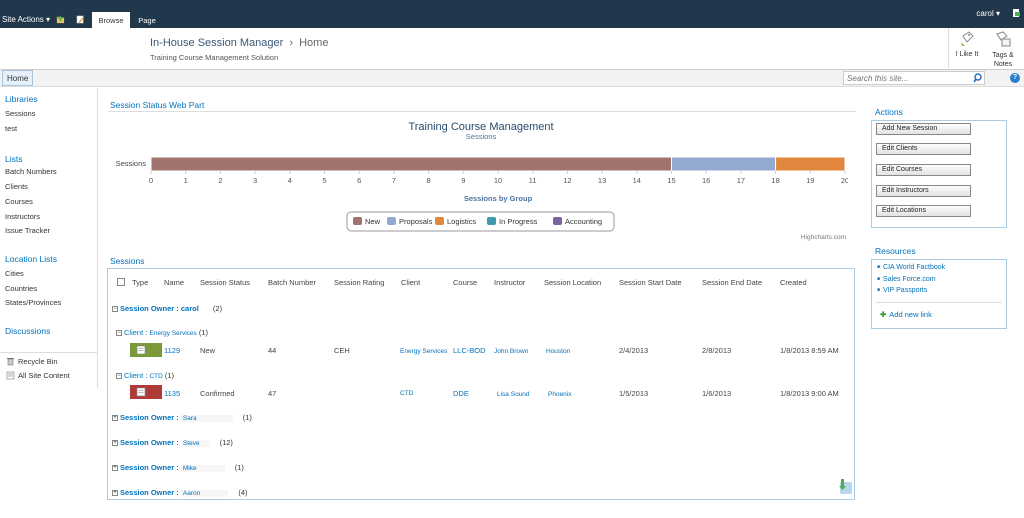 The image size is (1024, 518). What do you see at coordinates (11, 128) in the screenshot?
I see `nav-item-test: test` at bounding box center [11, 128].